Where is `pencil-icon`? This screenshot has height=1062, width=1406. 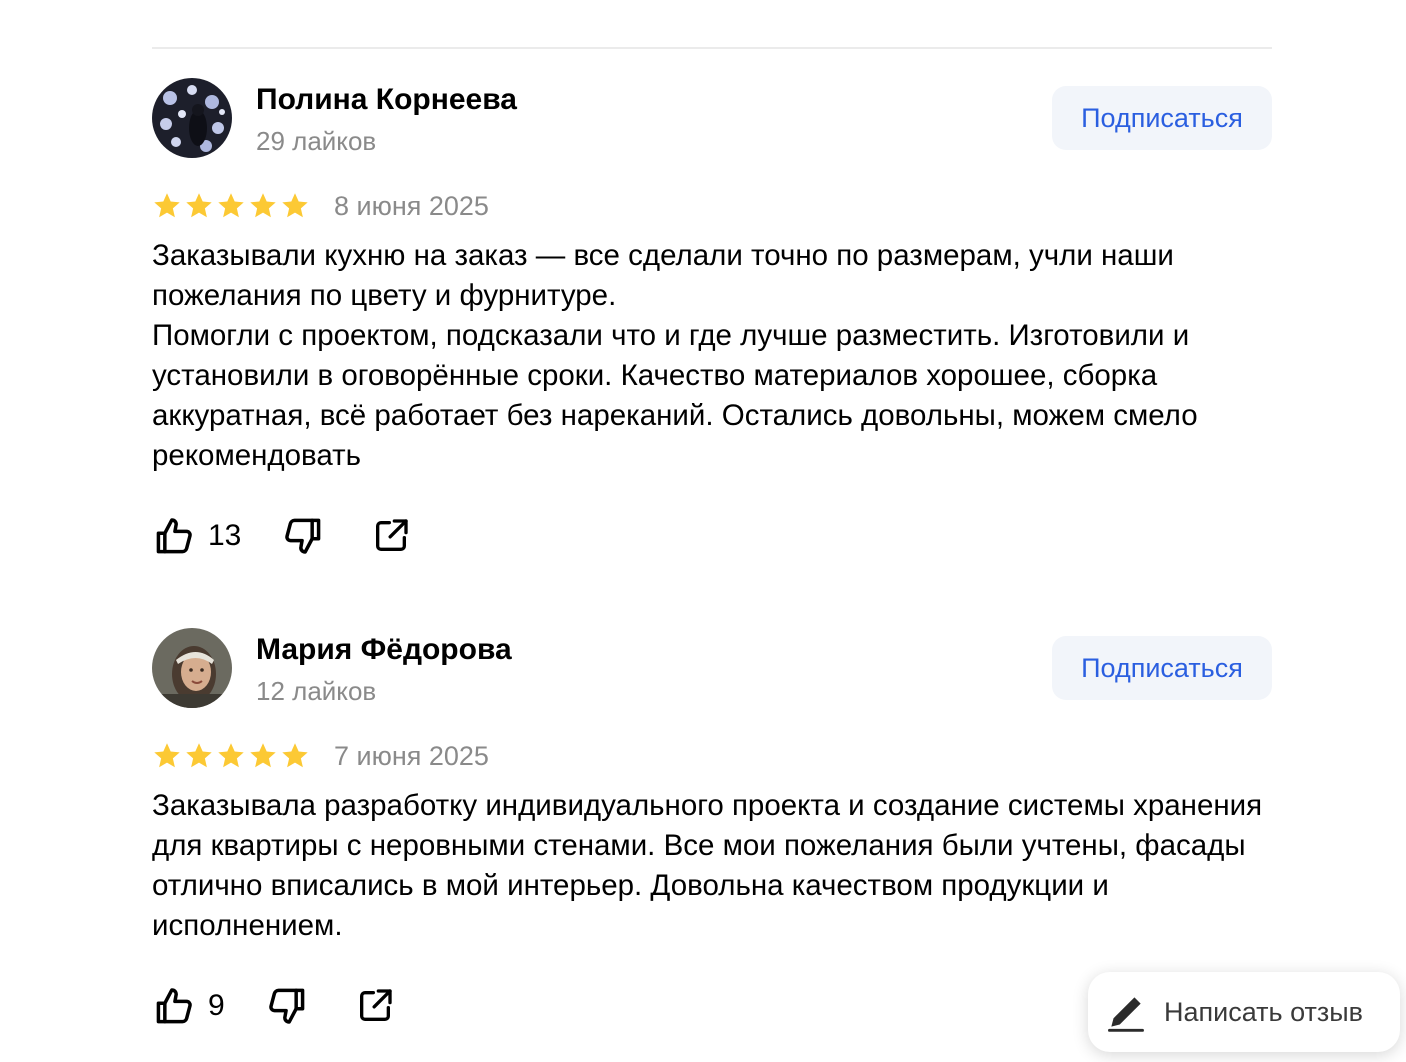
pencil-icon is located at coordinates (1126, 1014).